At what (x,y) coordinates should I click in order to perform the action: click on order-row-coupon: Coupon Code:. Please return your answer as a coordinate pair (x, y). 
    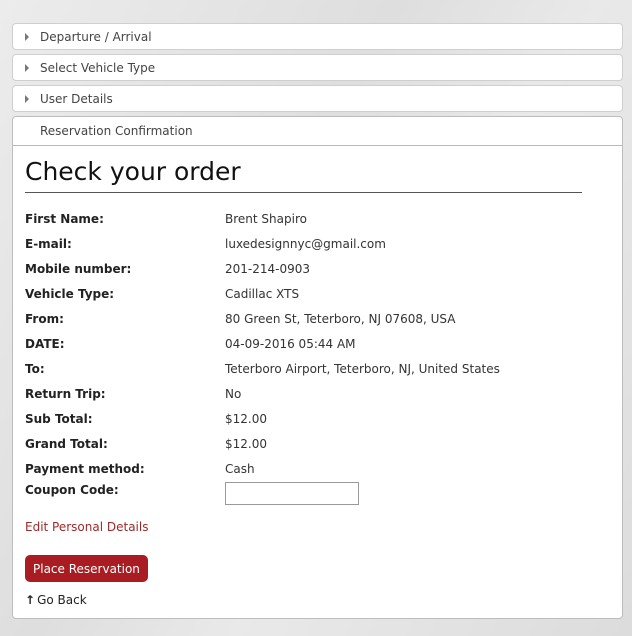
    Looking at the image, I should click on (317, 497).